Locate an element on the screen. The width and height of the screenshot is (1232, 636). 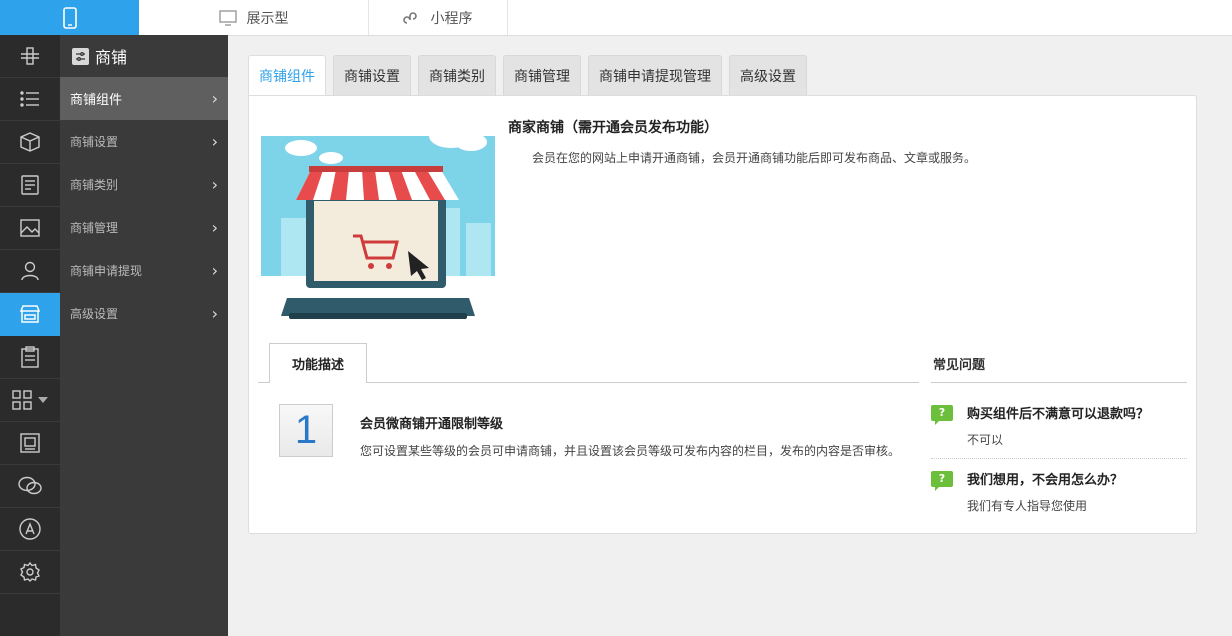
content-tabs: 商铺组件 商铺设置 商铺类别 商铺管理 商铺申请提现管理 高级设置 is located at coordinates (531, 75).